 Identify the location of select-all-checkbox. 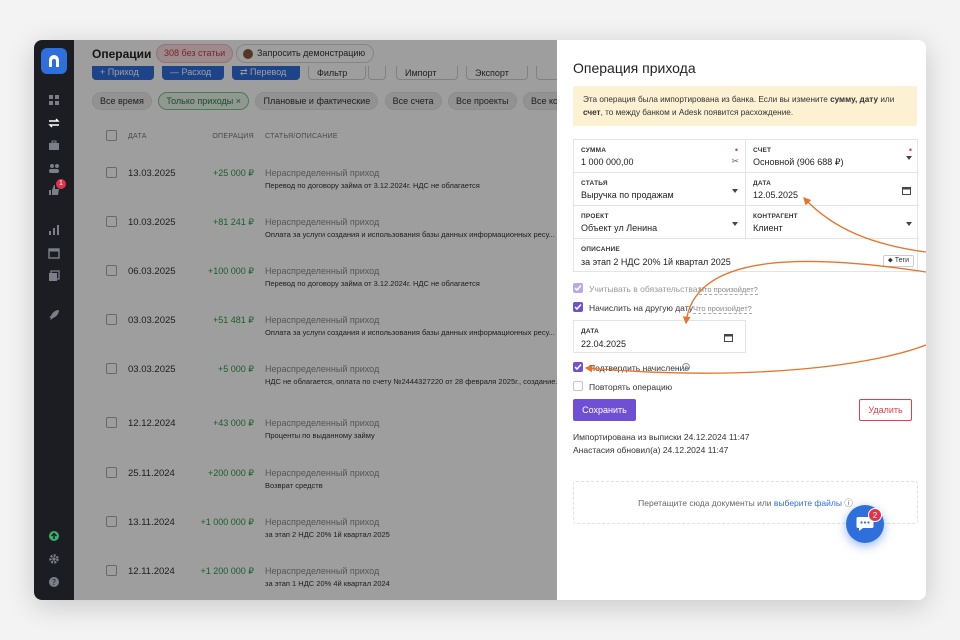
(111, 135).